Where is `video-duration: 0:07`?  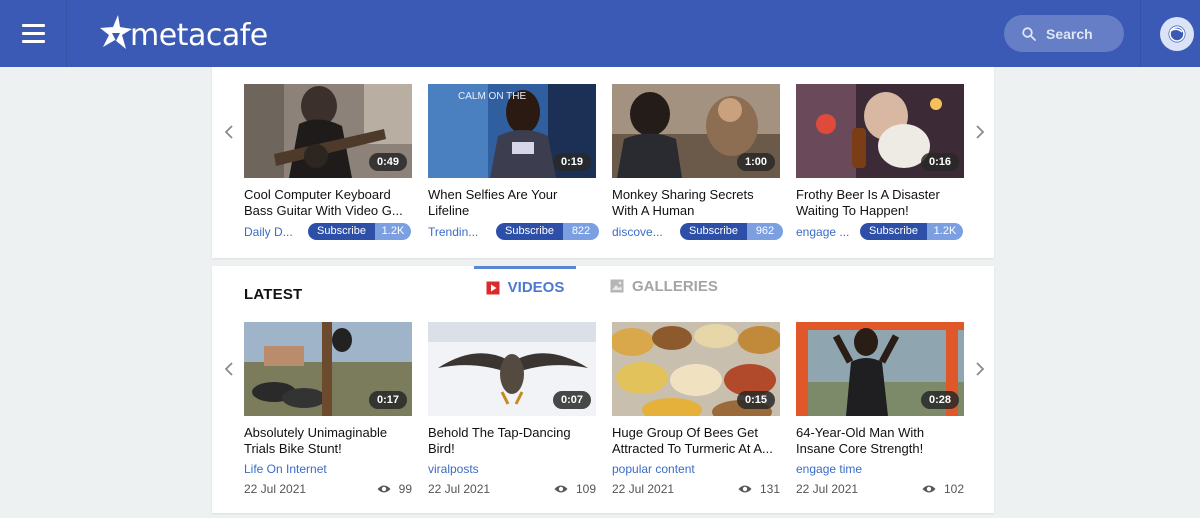 video-duration: 0:07 is located at coordinates (571, 400).